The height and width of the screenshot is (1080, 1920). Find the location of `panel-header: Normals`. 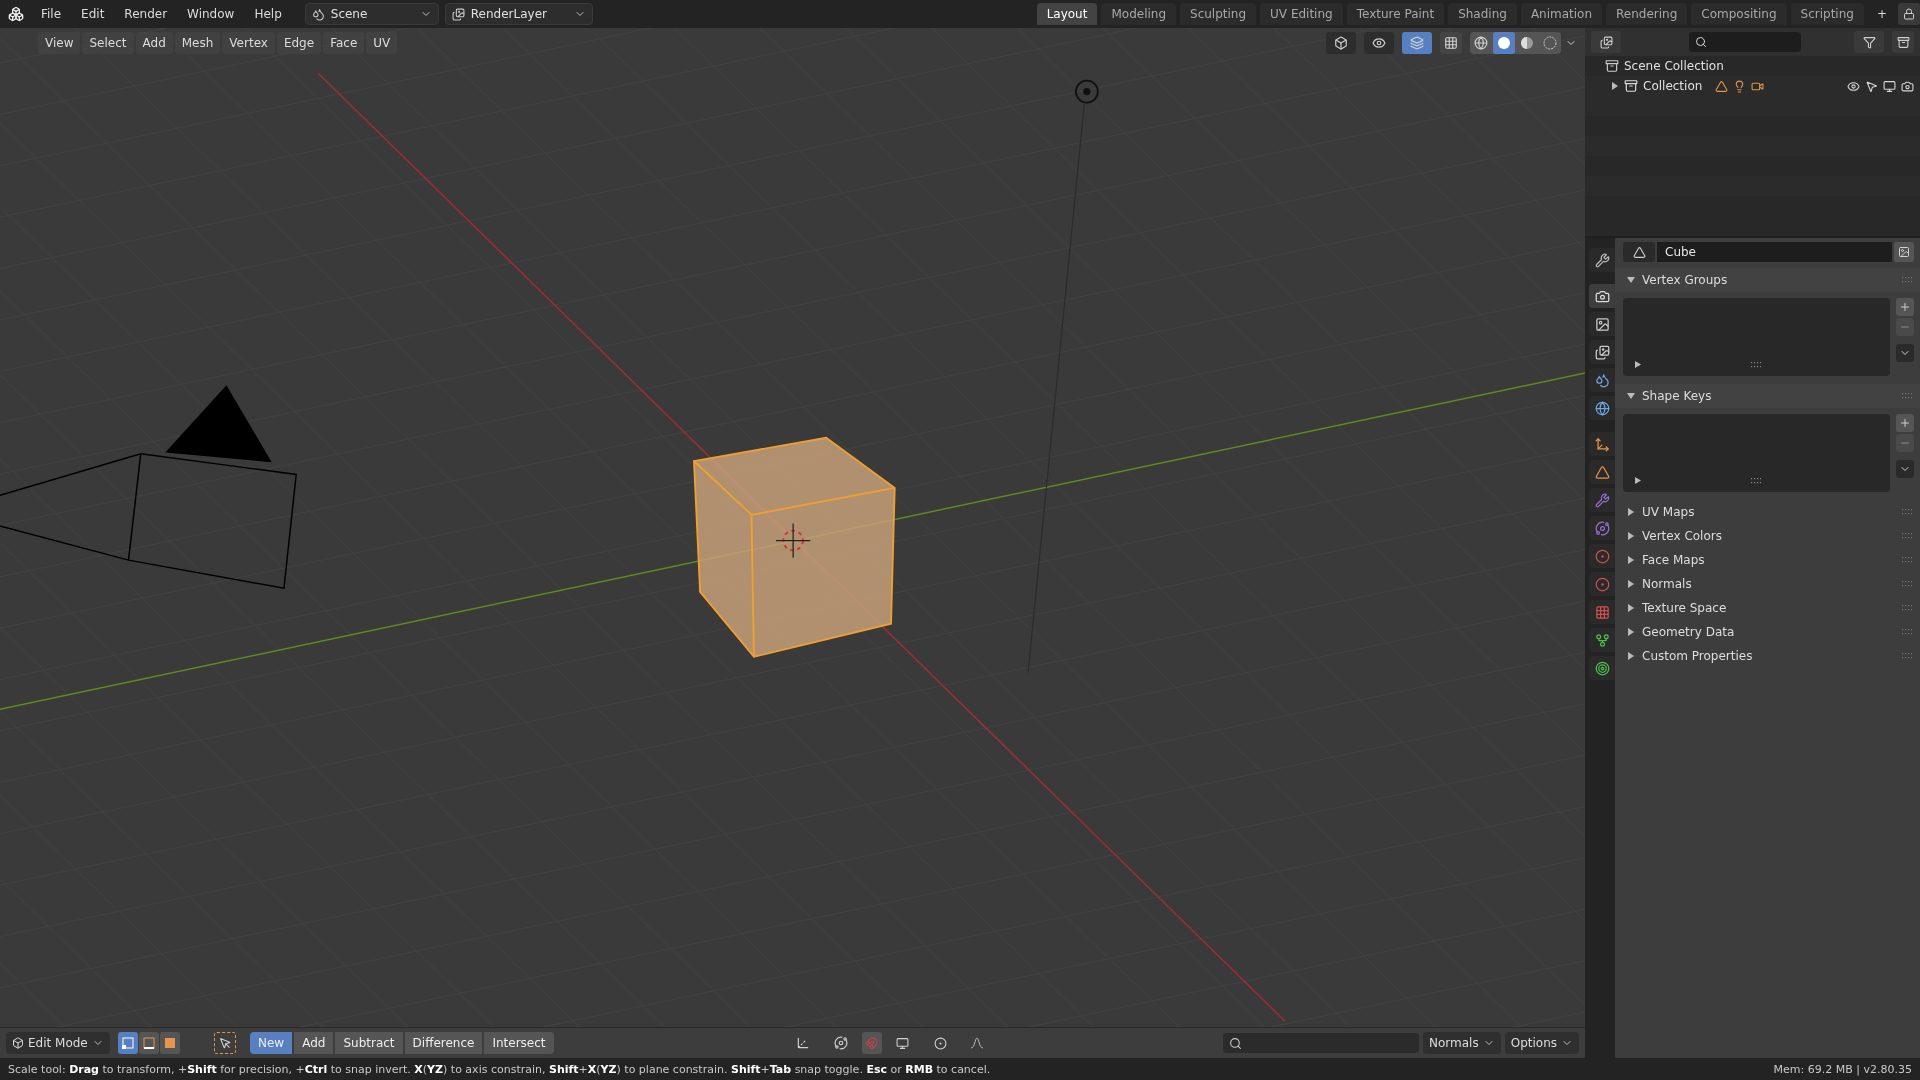

panel-header: Normals is located at coordinates (1767, 584).